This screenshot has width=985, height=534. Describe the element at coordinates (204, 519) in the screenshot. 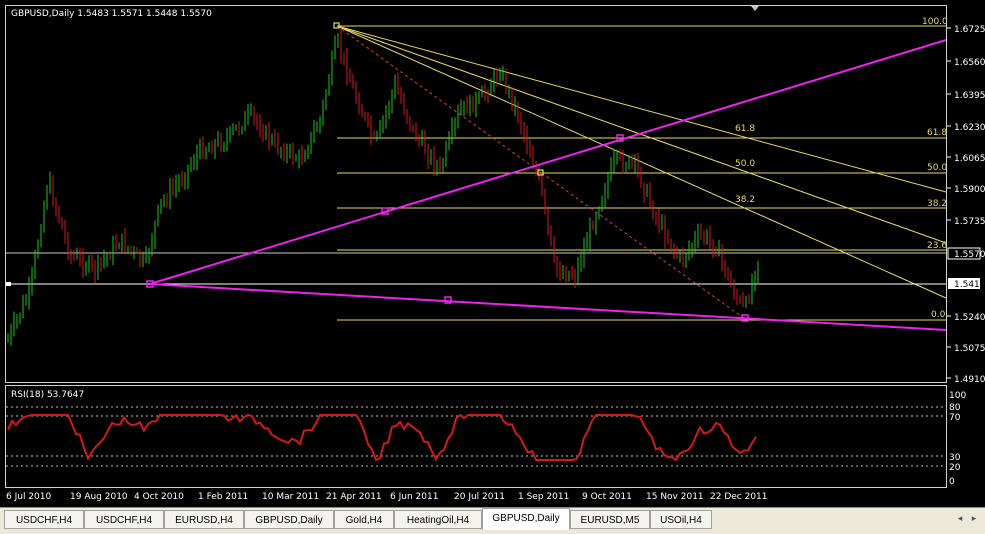

I see `tab-eurusd-h4: EURUSD,H4` at that location.